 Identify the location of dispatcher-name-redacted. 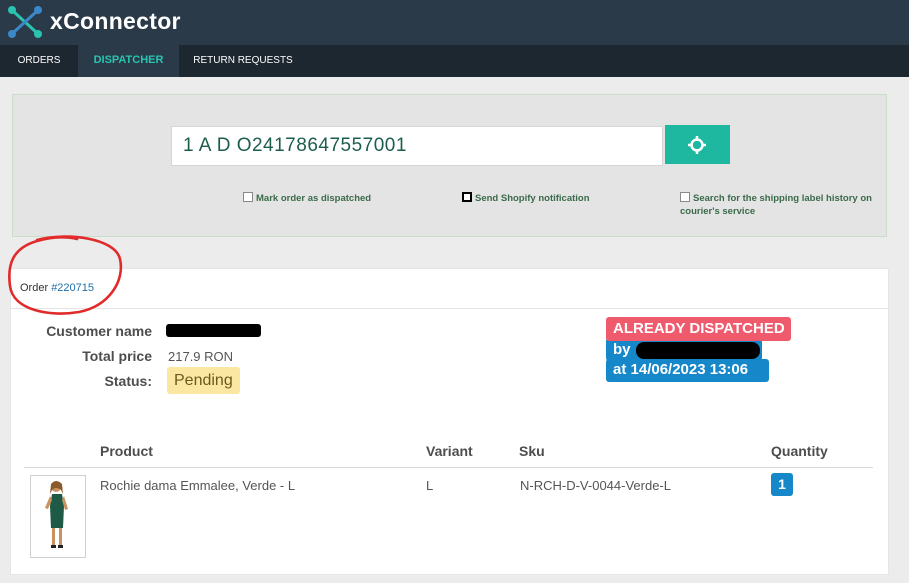
(698, 350).